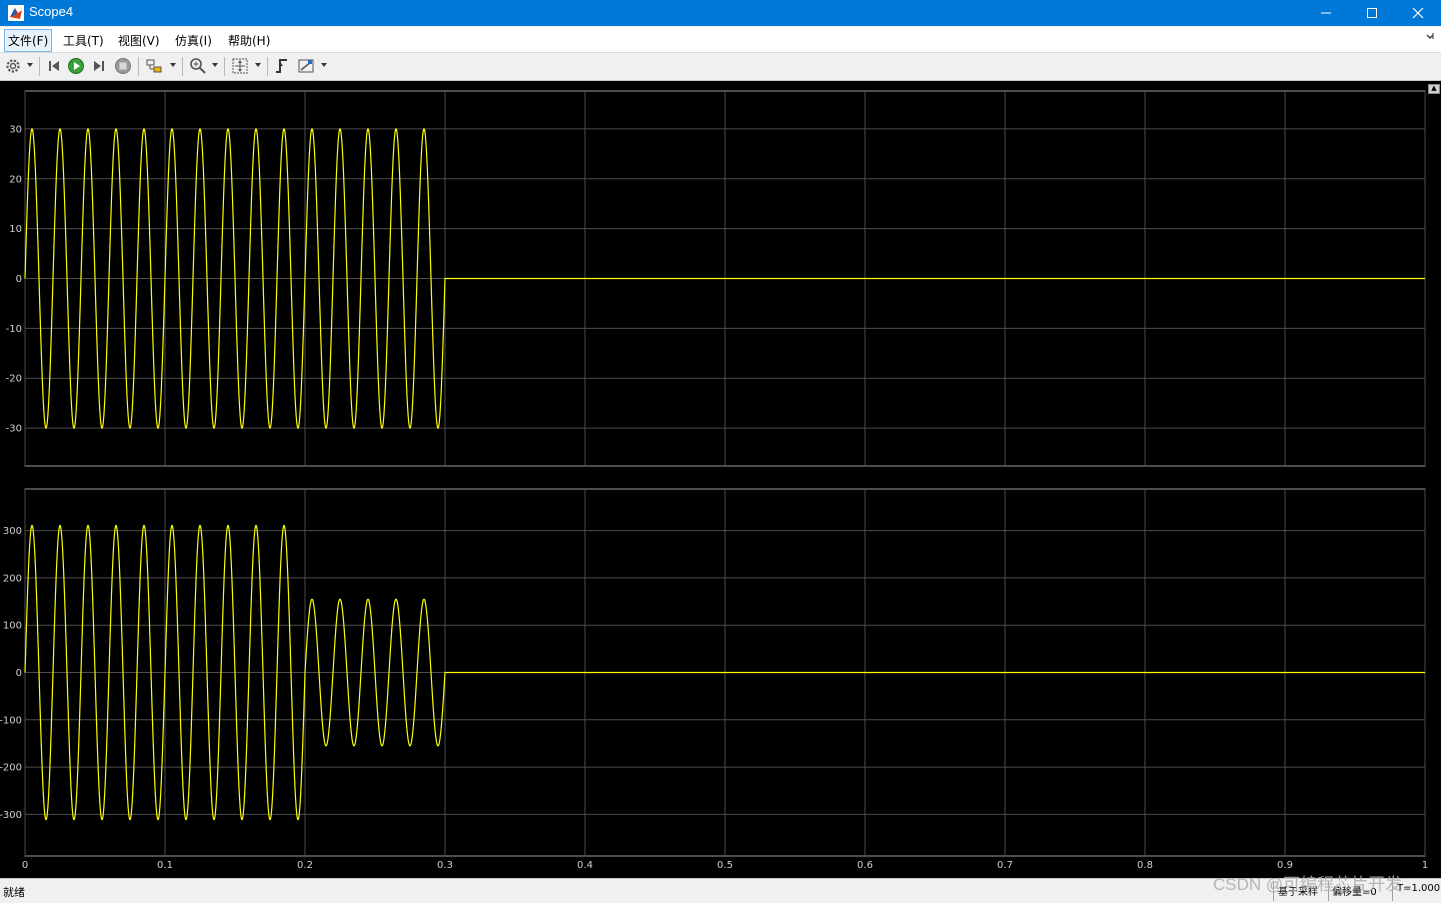  Describe the element at coordinates (154, 66) in the screenshot. I see `highlight-block-icon` at that location.